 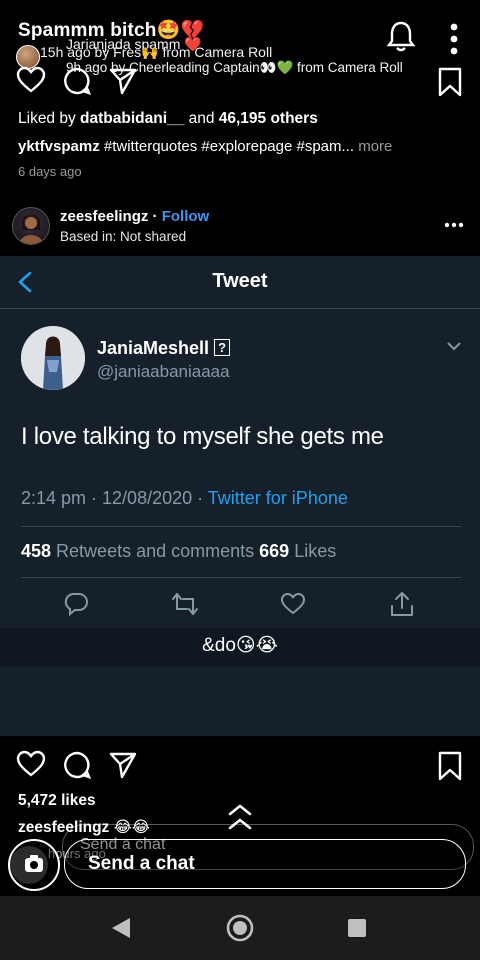 I want to click on tweet-text: I love talking to myself she gets me, so click(x=202, y=436).